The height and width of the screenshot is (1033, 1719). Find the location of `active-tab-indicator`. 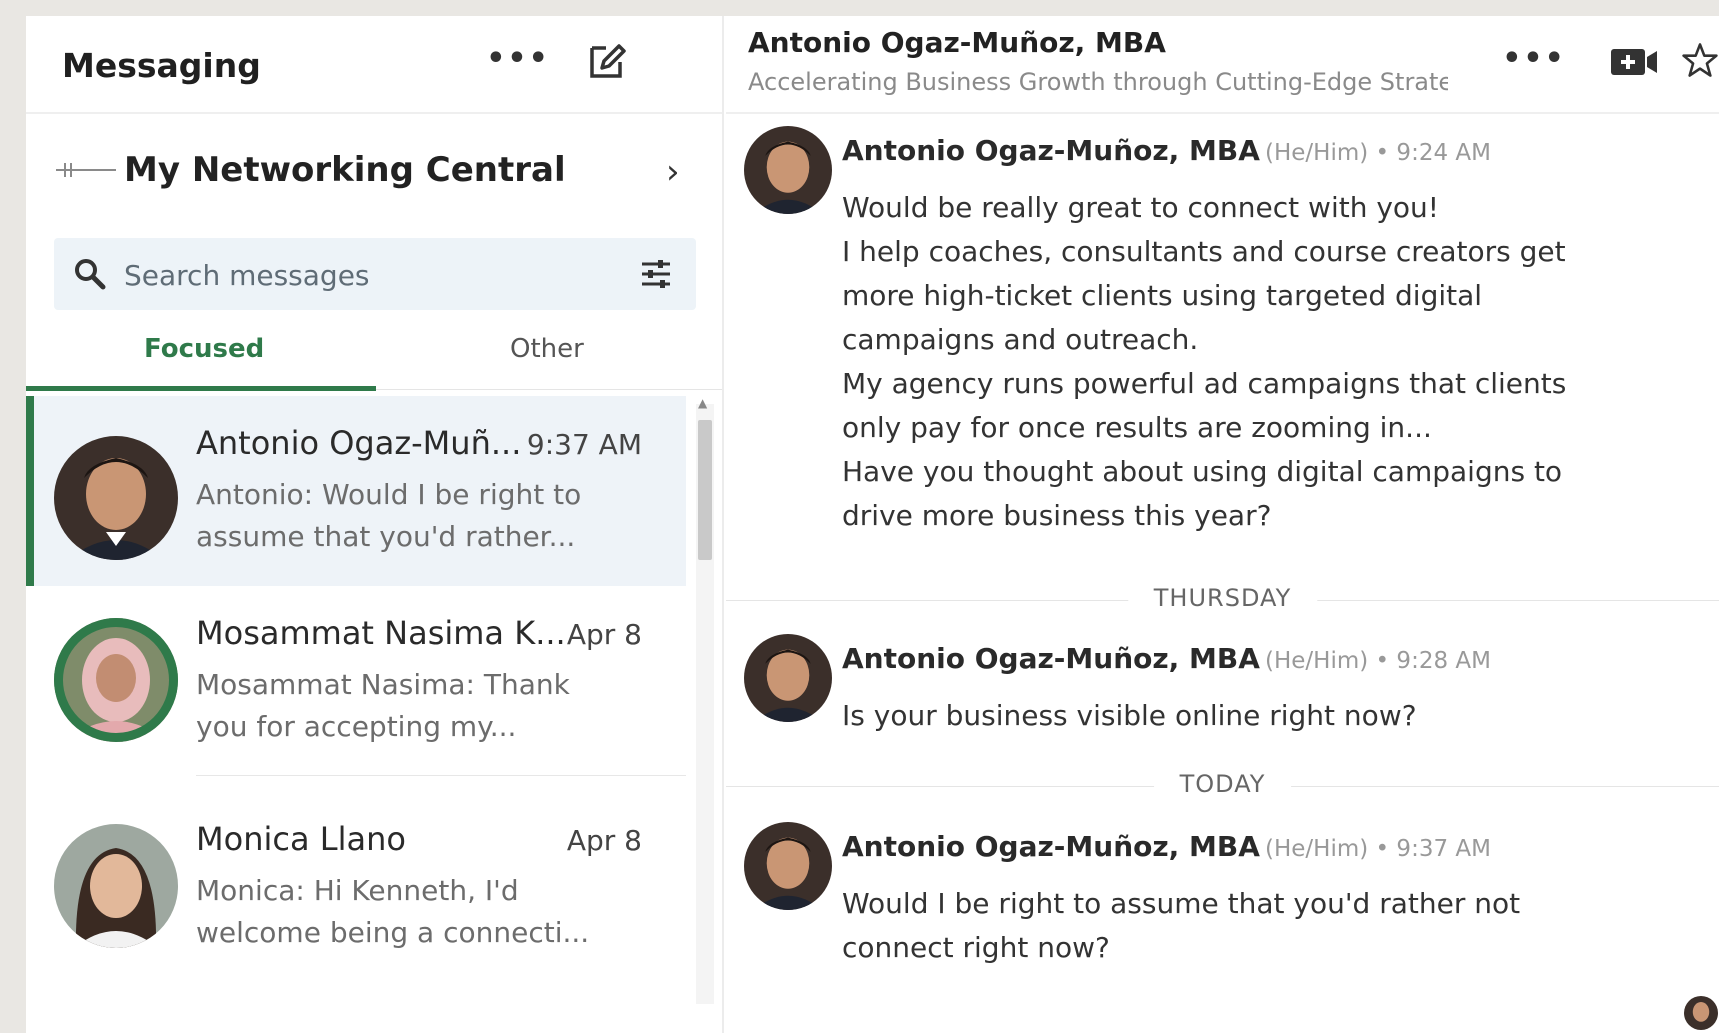

active-tab-indicator is located at coordinates (201, 388).